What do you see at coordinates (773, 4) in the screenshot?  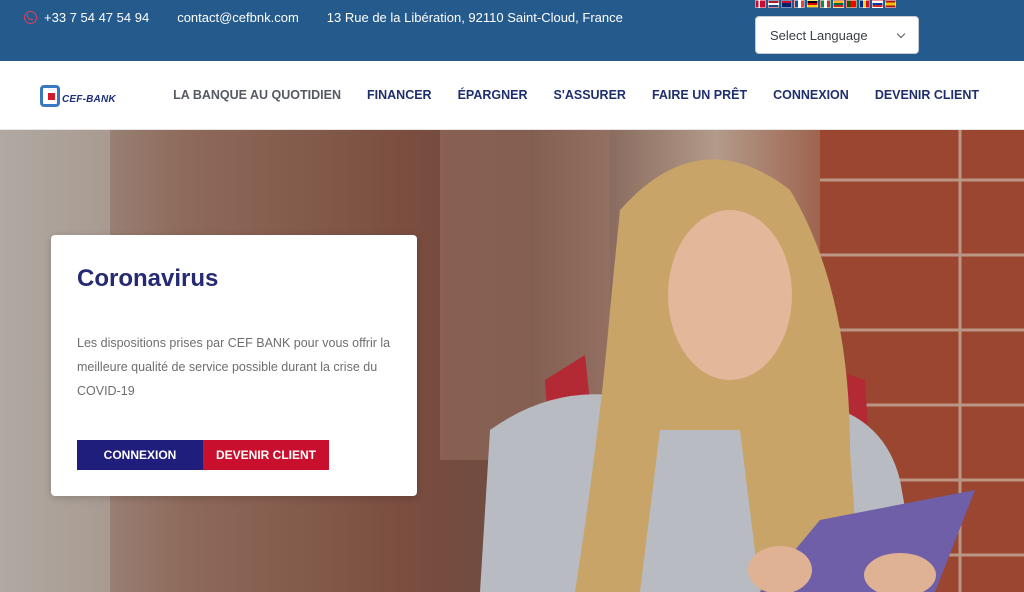 I see `flag-netherlands-icon` at bounding box center [773, 4].